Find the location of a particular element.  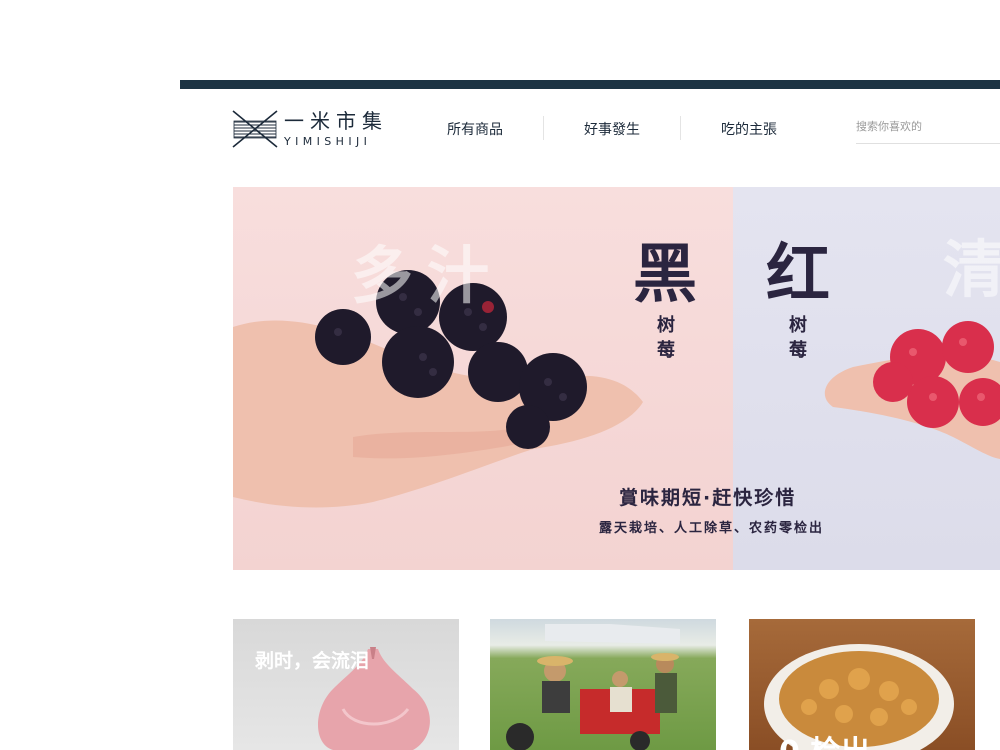

brand-name-en: YIMISHIJI is located at coordinates (328, 141).